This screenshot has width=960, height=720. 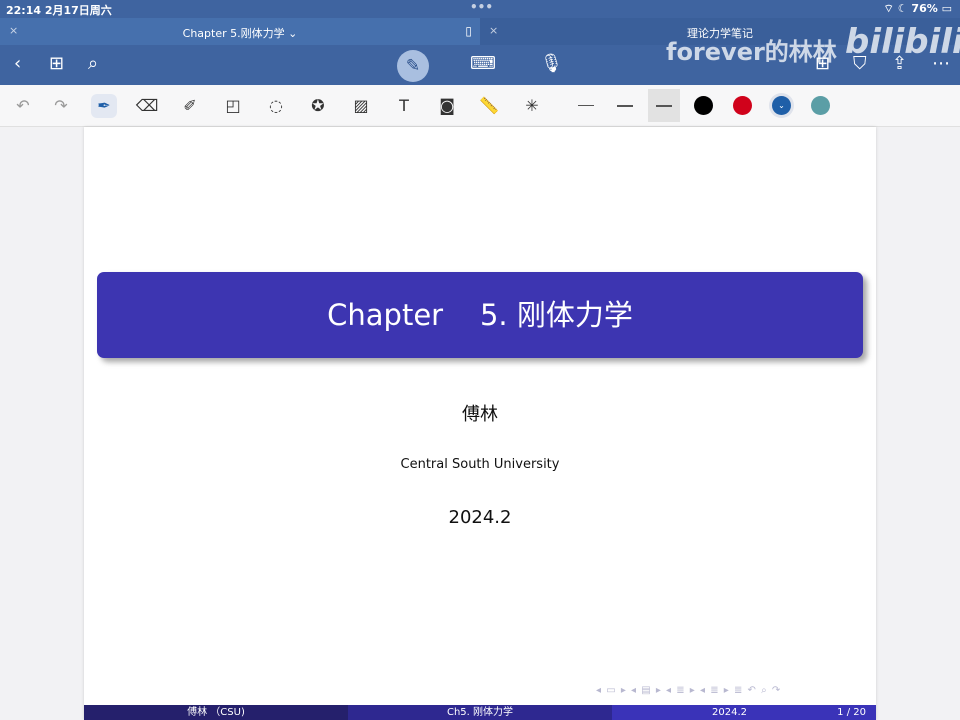 I want to click on image-icon: ▨, so click(x=361, y=106).